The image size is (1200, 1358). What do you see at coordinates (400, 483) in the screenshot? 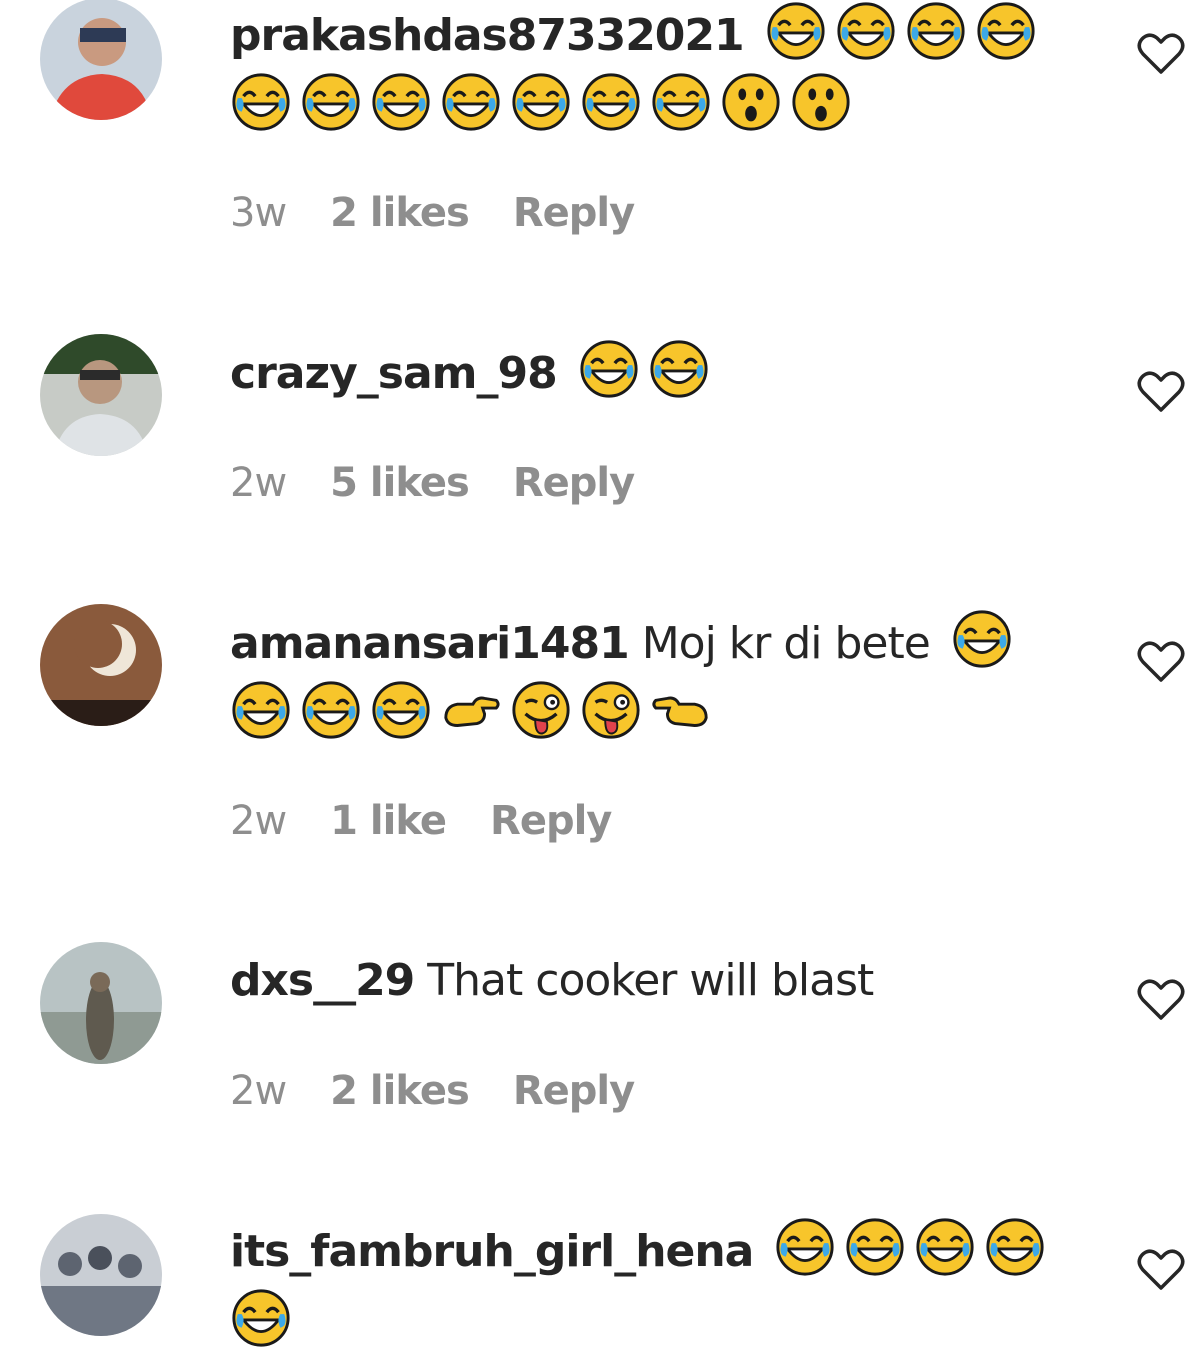
I see `likes-count: 5 likes` at bounding box center [400, 483].